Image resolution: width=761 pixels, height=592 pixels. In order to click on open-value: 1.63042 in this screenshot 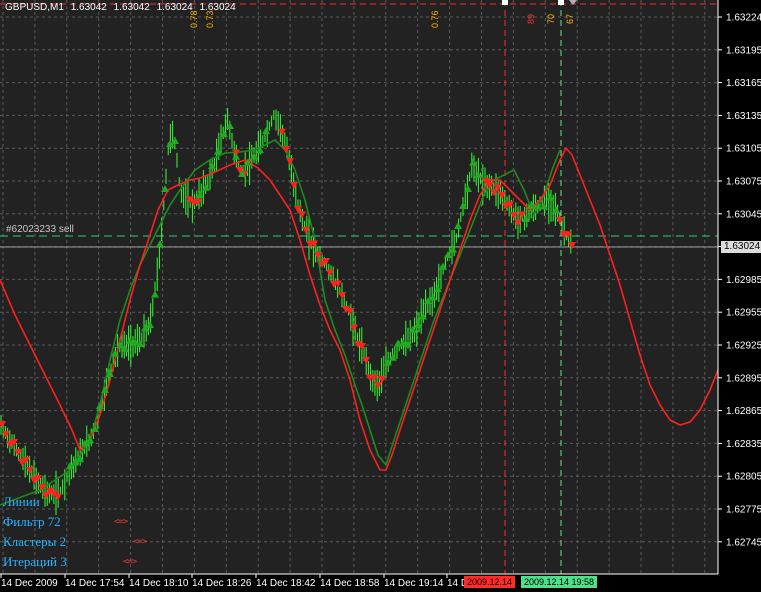, I will do `click(88, 7)`.